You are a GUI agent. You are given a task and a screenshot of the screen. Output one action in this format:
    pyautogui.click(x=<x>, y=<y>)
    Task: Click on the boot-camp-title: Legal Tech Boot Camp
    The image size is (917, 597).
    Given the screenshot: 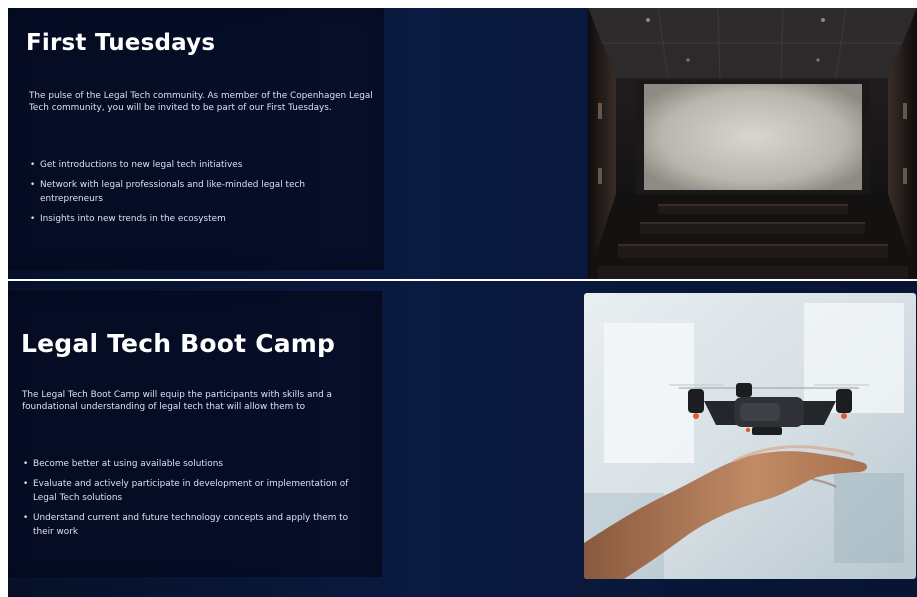 What is the action you would take?
    pyautogui.click(x=178, y=343)
    